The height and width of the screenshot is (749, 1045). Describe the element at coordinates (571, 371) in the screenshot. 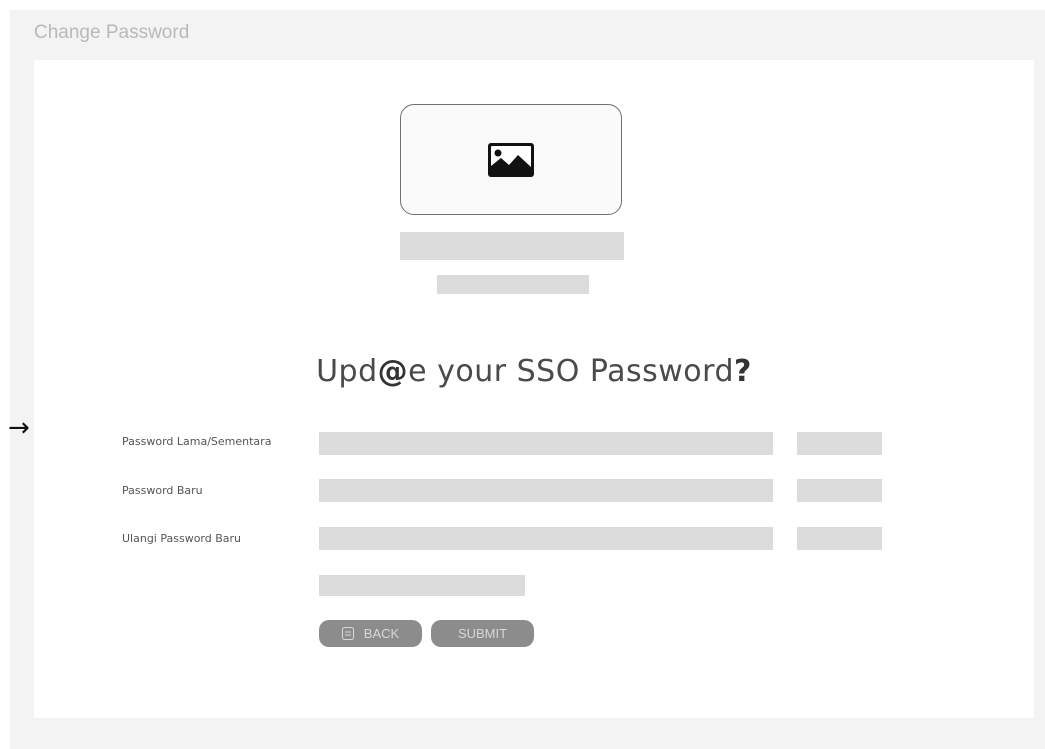

I see `page-title-part2: e your SSO Password` at that location.